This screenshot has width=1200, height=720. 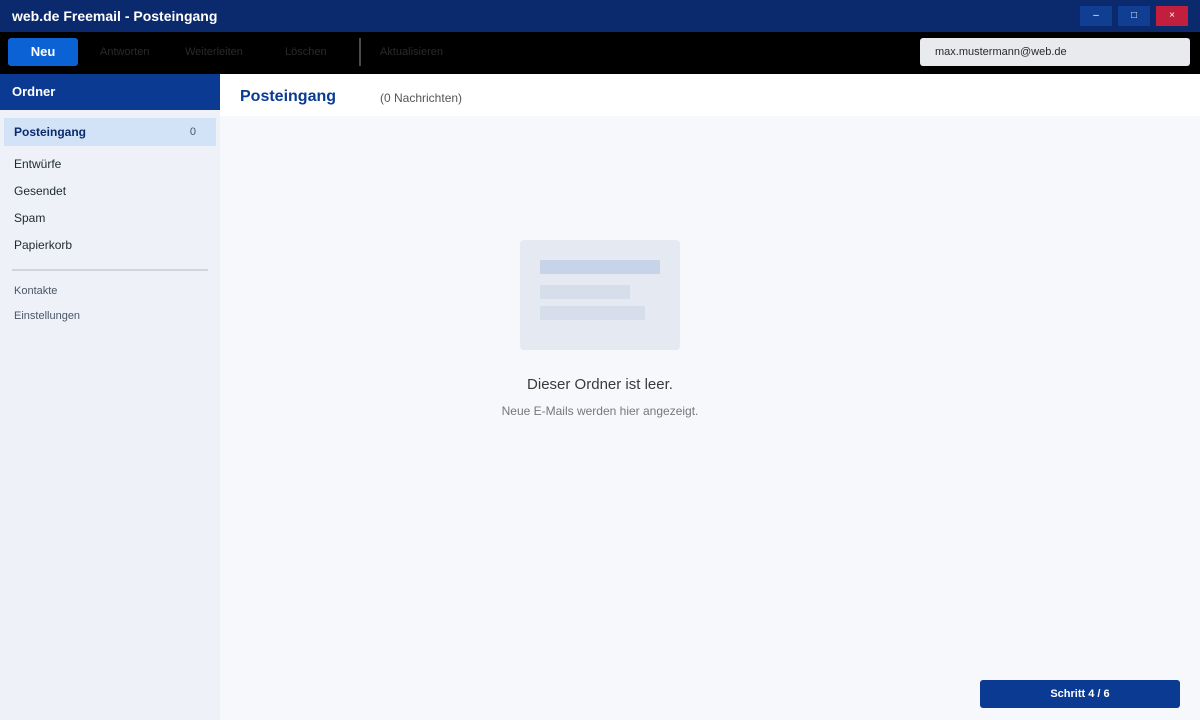 What do you see at coordinates (214, 52) in the screenshot?
I see `forward-button: Weiterleiten` at bounding box center [214, 52].